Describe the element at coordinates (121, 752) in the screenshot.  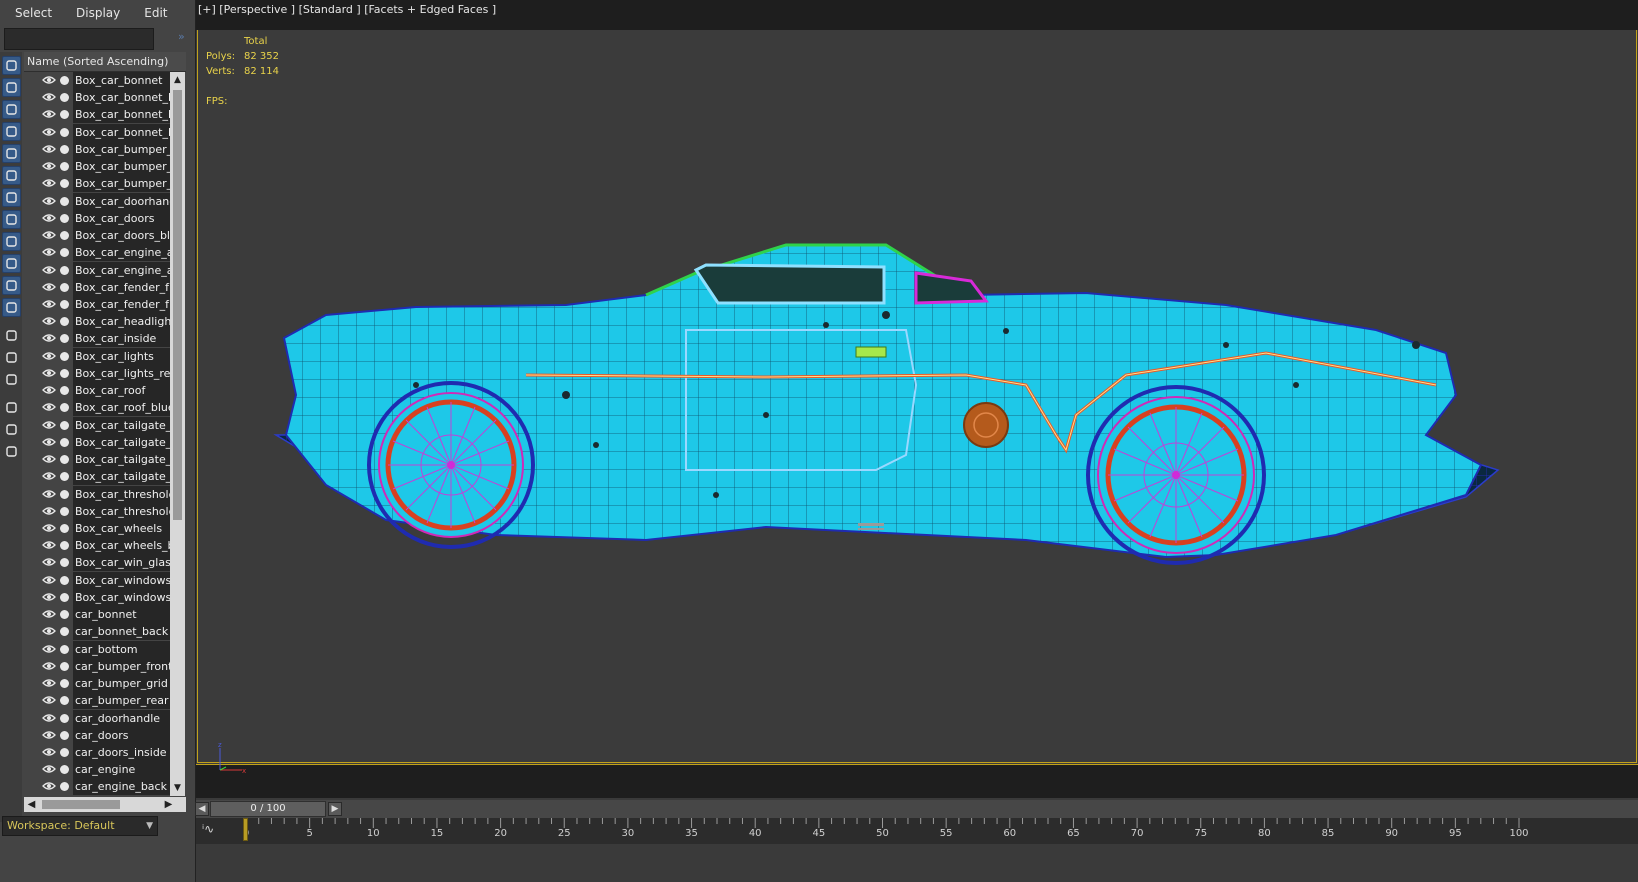
I see `scene-object-name: car_doors_inside` at that location.